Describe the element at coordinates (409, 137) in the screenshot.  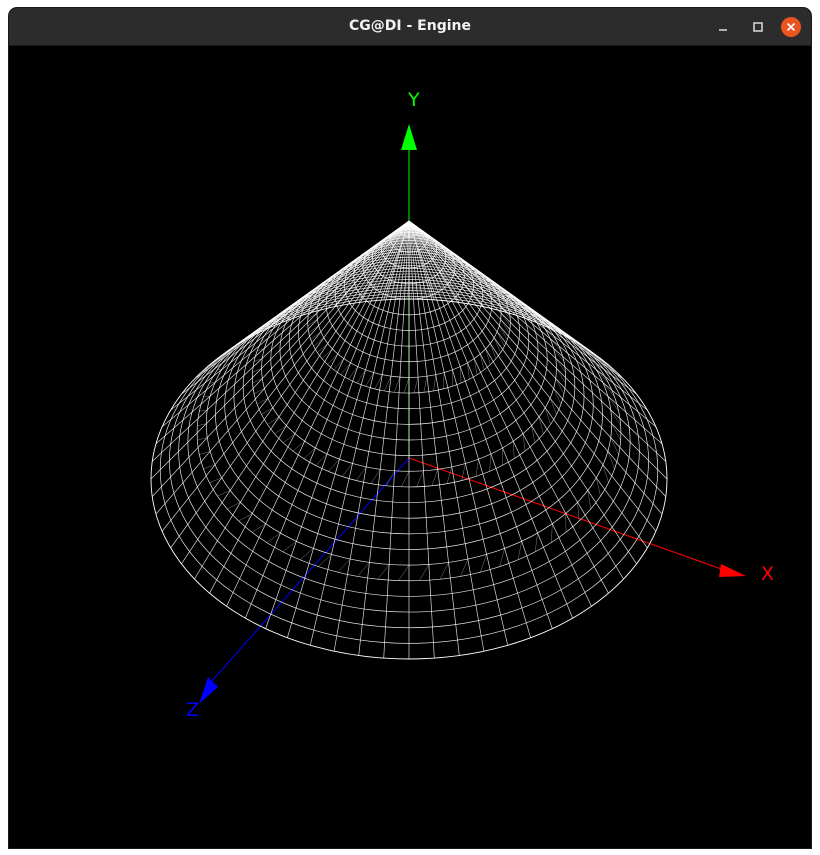
I see `y-axis-arrowhead` at that location.